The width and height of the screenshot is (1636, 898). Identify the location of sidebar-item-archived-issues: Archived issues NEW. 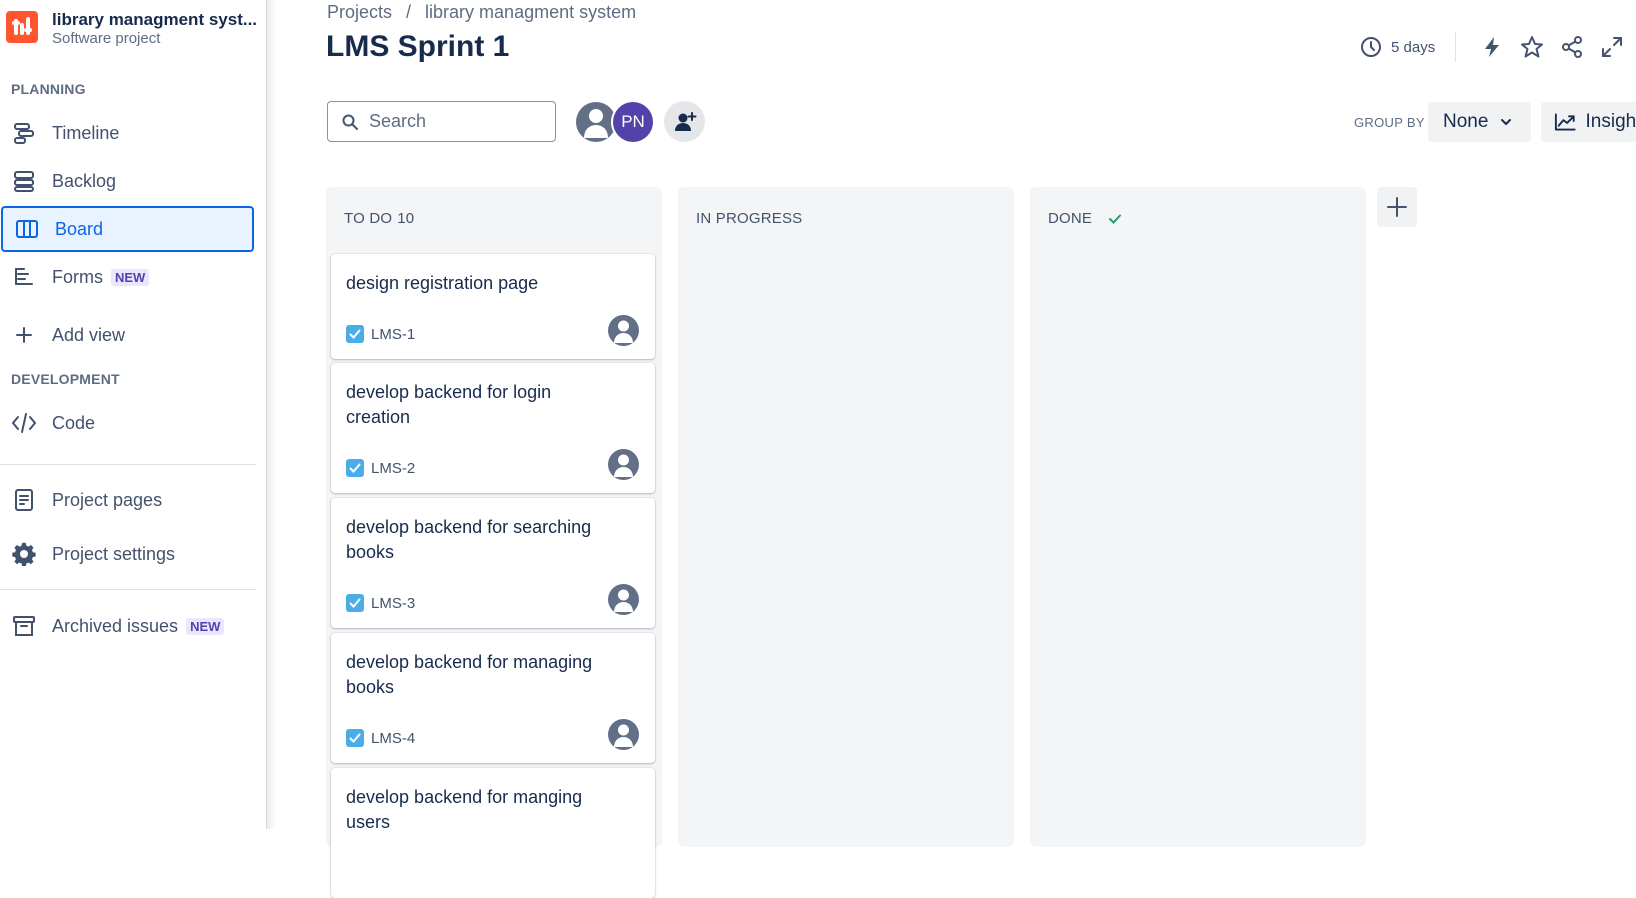
(132, 626).